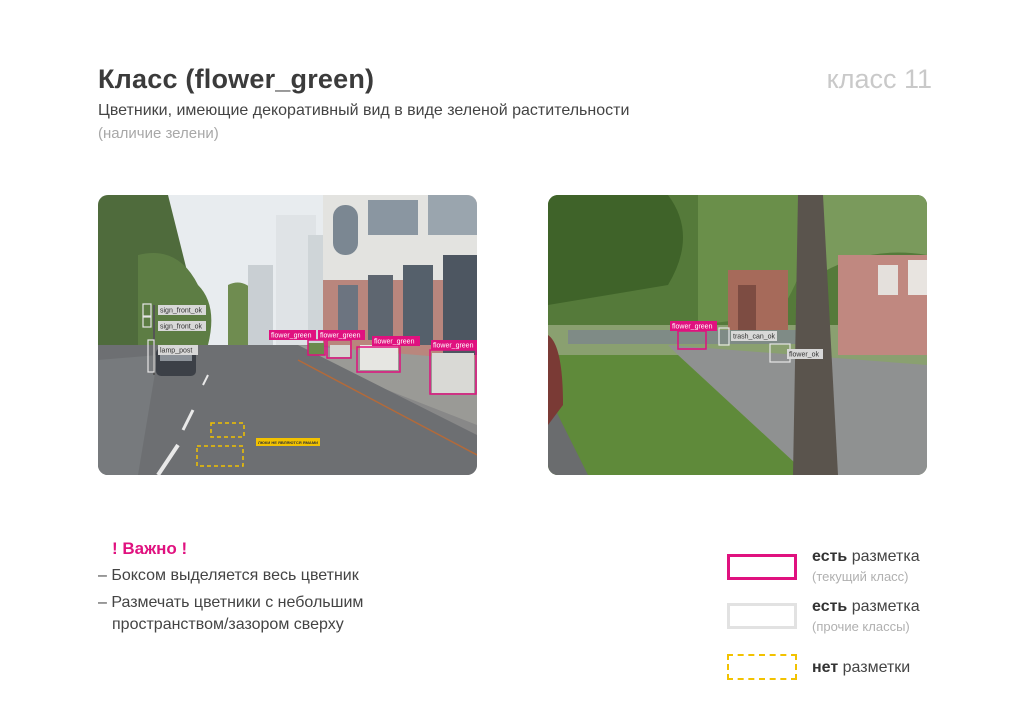 This screenshot has width=1024, height=723. What do you see at coordinates (228, 575) in the screenshot?
I see `rule-whole-bed: – Боксом выделяется весь цветник` at bounding box center [228, 575].